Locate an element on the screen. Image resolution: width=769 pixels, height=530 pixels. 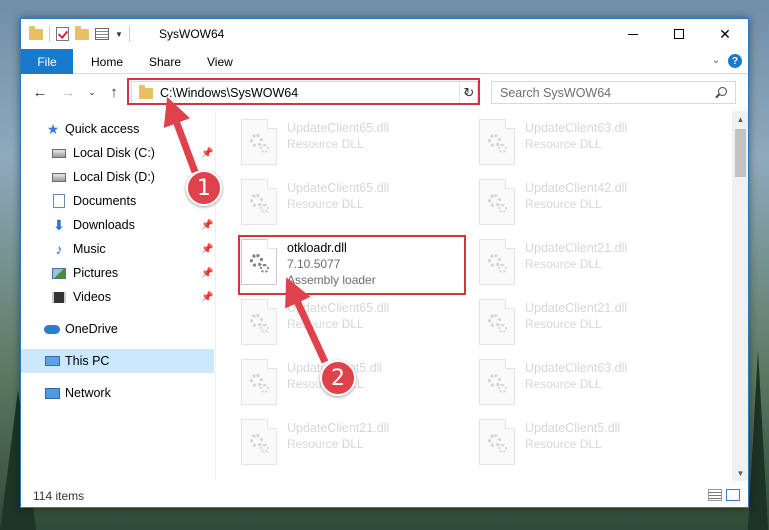
folder-icon is located at coordinates (36, 32).